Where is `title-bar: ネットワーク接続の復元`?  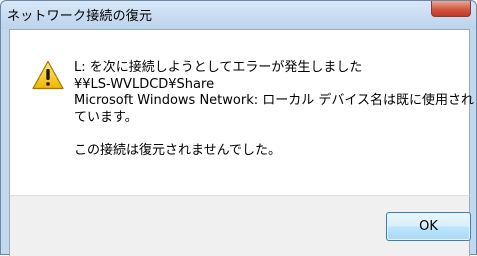
title-bar: ネットワーク接続の復元 is located at coordinates (238, 15).